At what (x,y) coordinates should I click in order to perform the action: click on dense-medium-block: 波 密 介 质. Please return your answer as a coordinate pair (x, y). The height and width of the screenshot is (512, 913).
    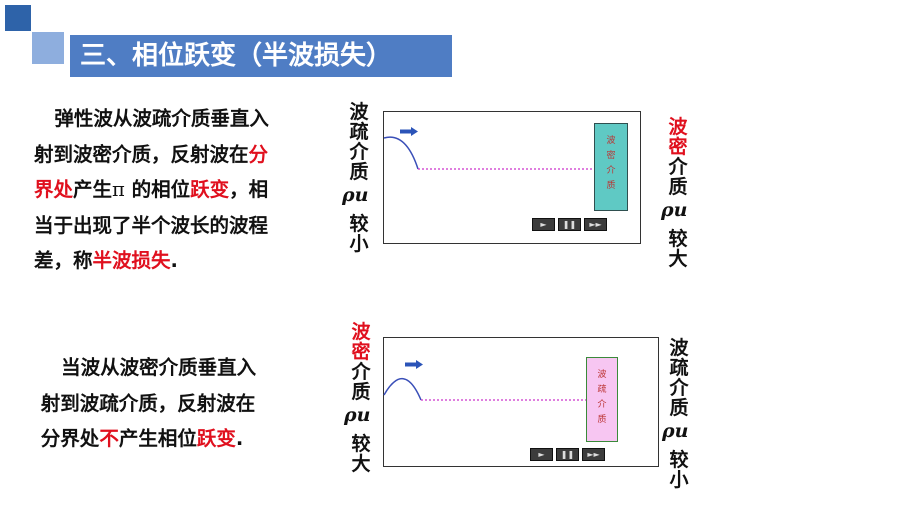
    Looking at the image, I should click on (611, 167).